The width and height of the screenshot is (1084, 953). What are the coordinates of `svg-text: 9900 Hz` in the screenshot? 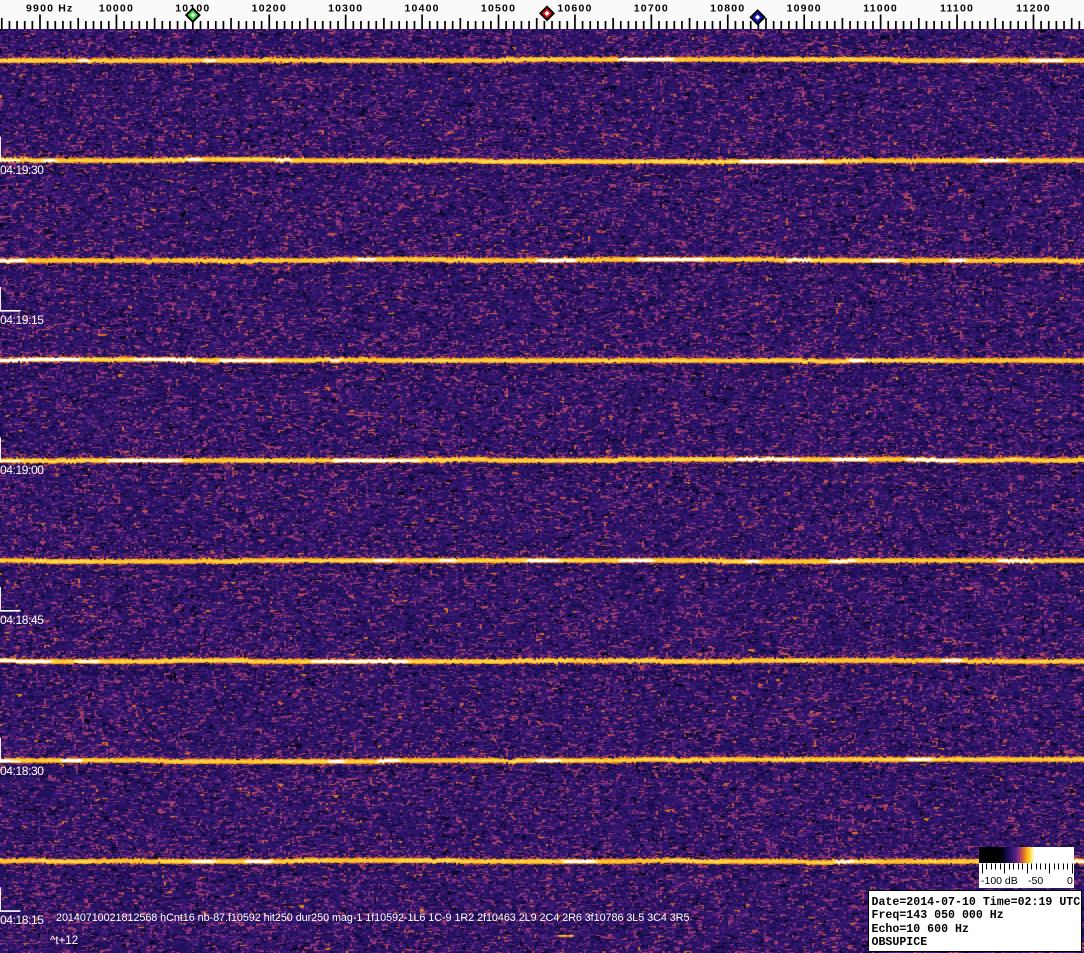 It's located at (50, 9).